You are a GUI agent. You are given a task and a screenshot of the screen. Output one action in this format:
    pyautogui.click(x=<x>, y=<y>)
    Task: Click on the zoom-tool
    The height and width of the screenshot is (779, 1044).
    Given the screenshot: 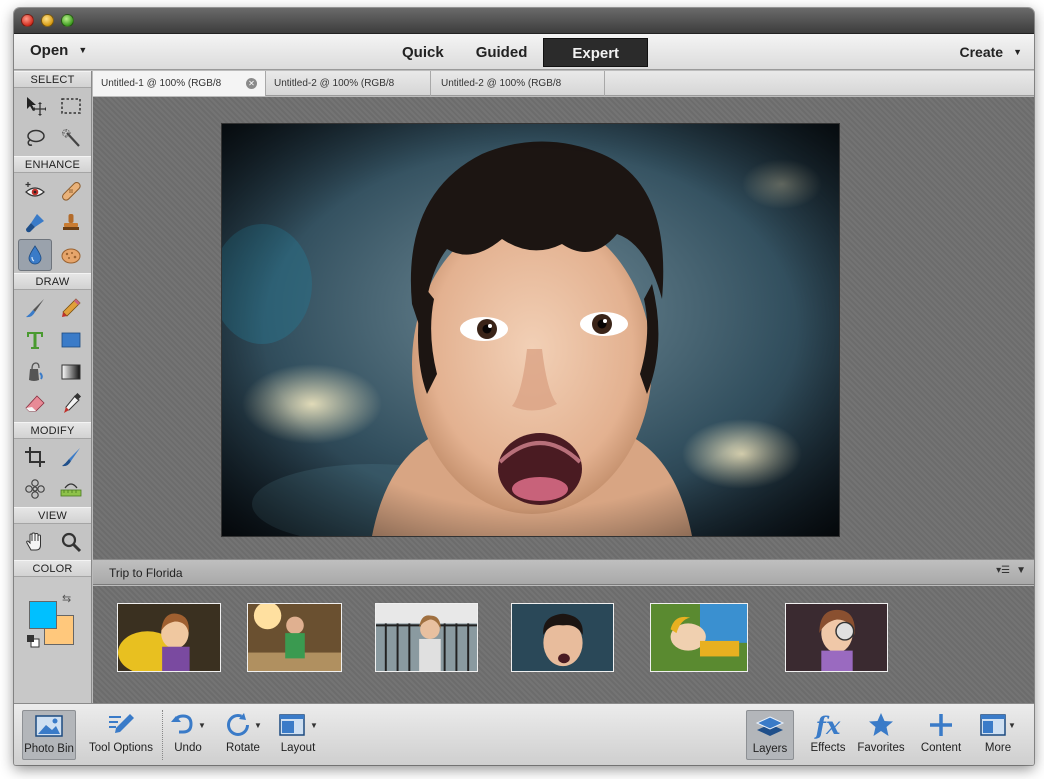 What is the action you would take?
    pyautogui.click(x=71, y=542)
    